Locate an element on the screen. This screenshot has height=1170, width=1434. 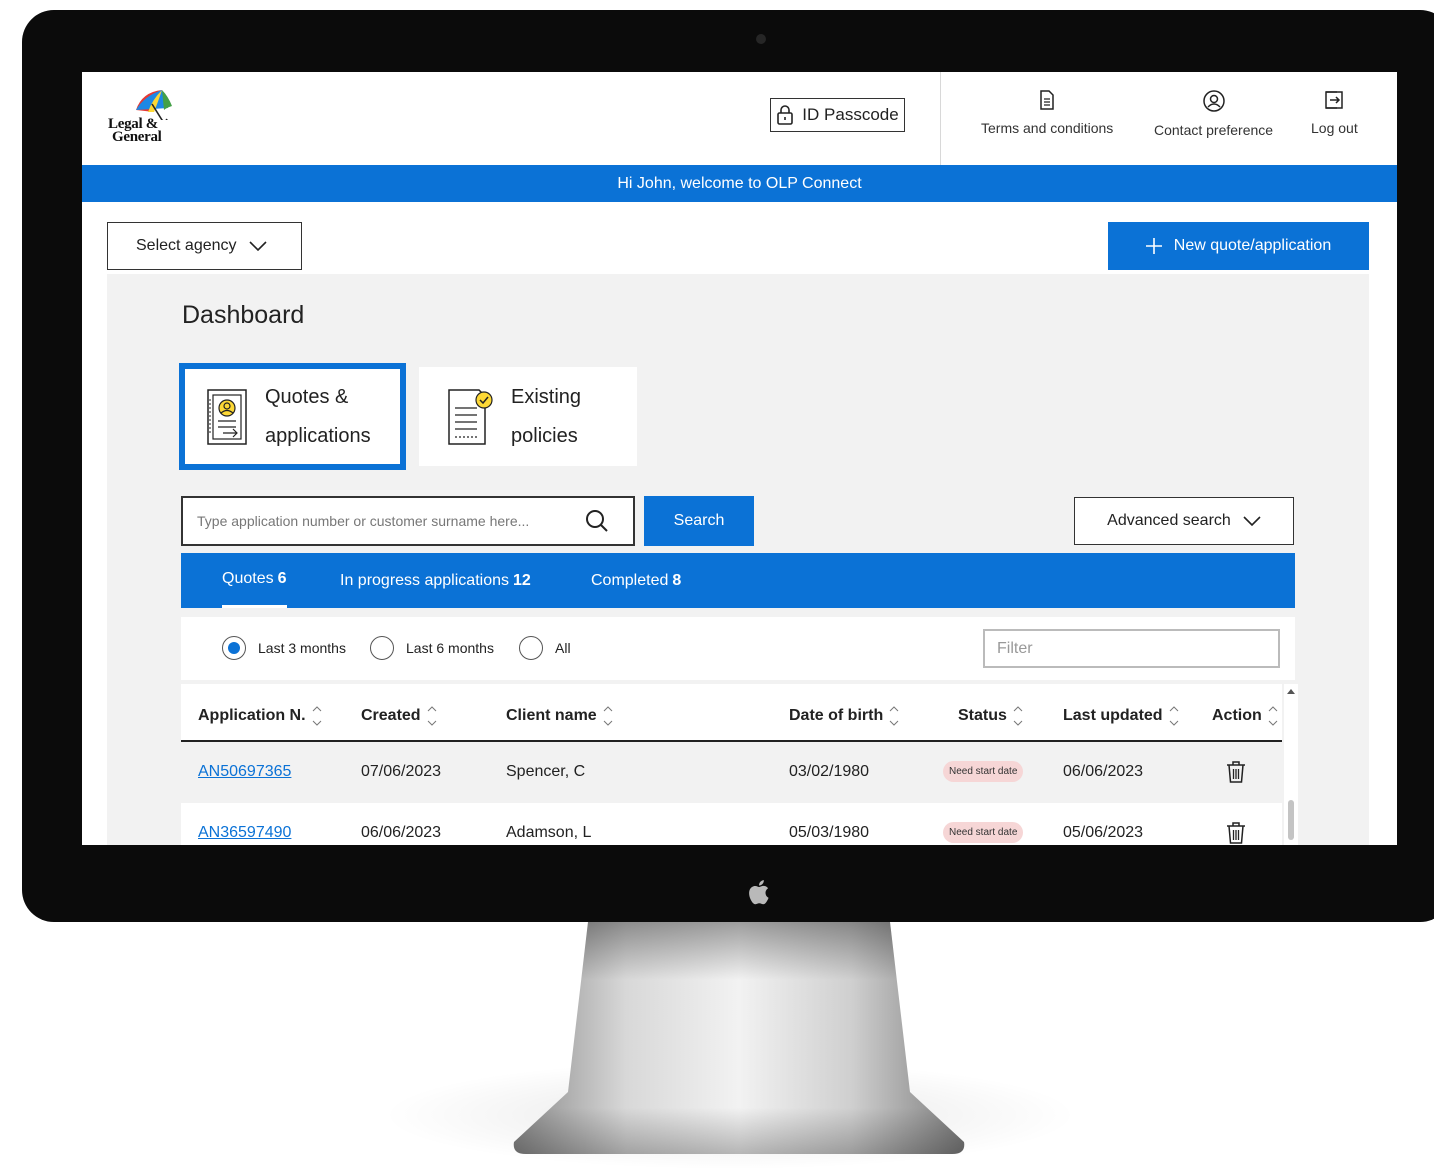
terms-and-conditions-link: Terms and conditions is located at coordinates (1047, 113).